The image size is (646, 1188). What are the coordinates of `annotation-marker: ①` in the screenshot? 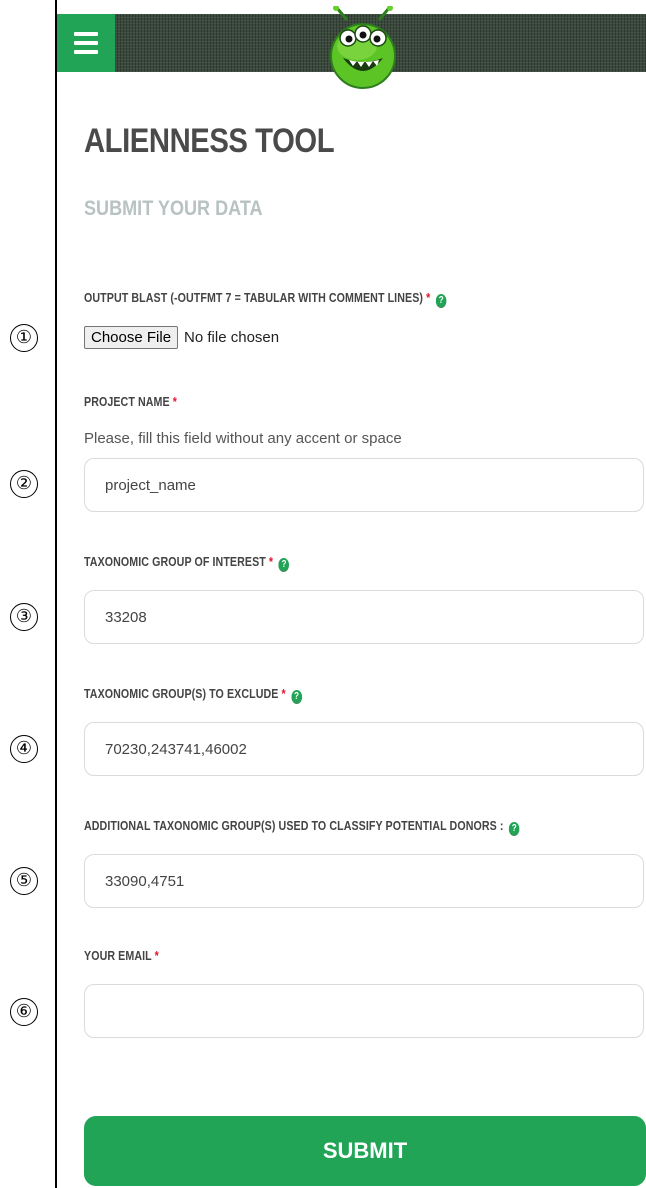 It's located at (24, 338).